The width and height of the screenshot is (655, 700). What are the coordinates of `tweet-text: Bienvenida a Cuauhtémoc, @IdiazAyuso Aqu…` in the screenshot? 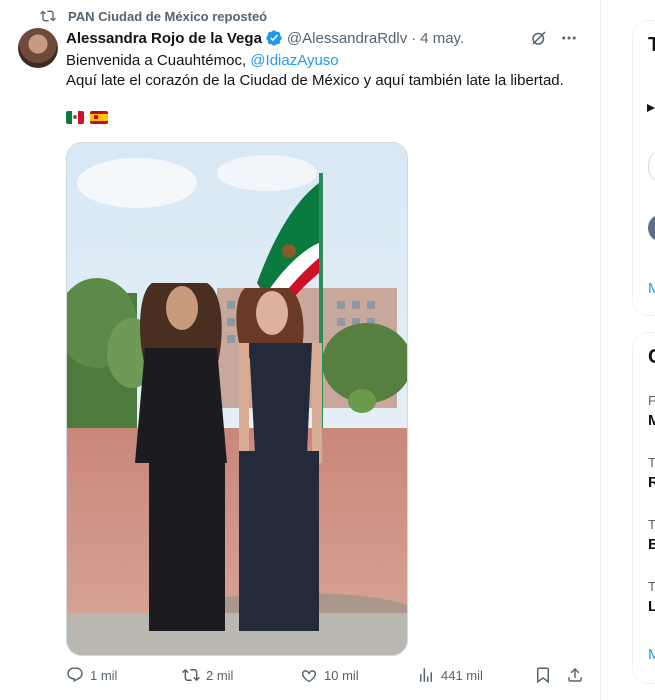 It's located at (326, 71).